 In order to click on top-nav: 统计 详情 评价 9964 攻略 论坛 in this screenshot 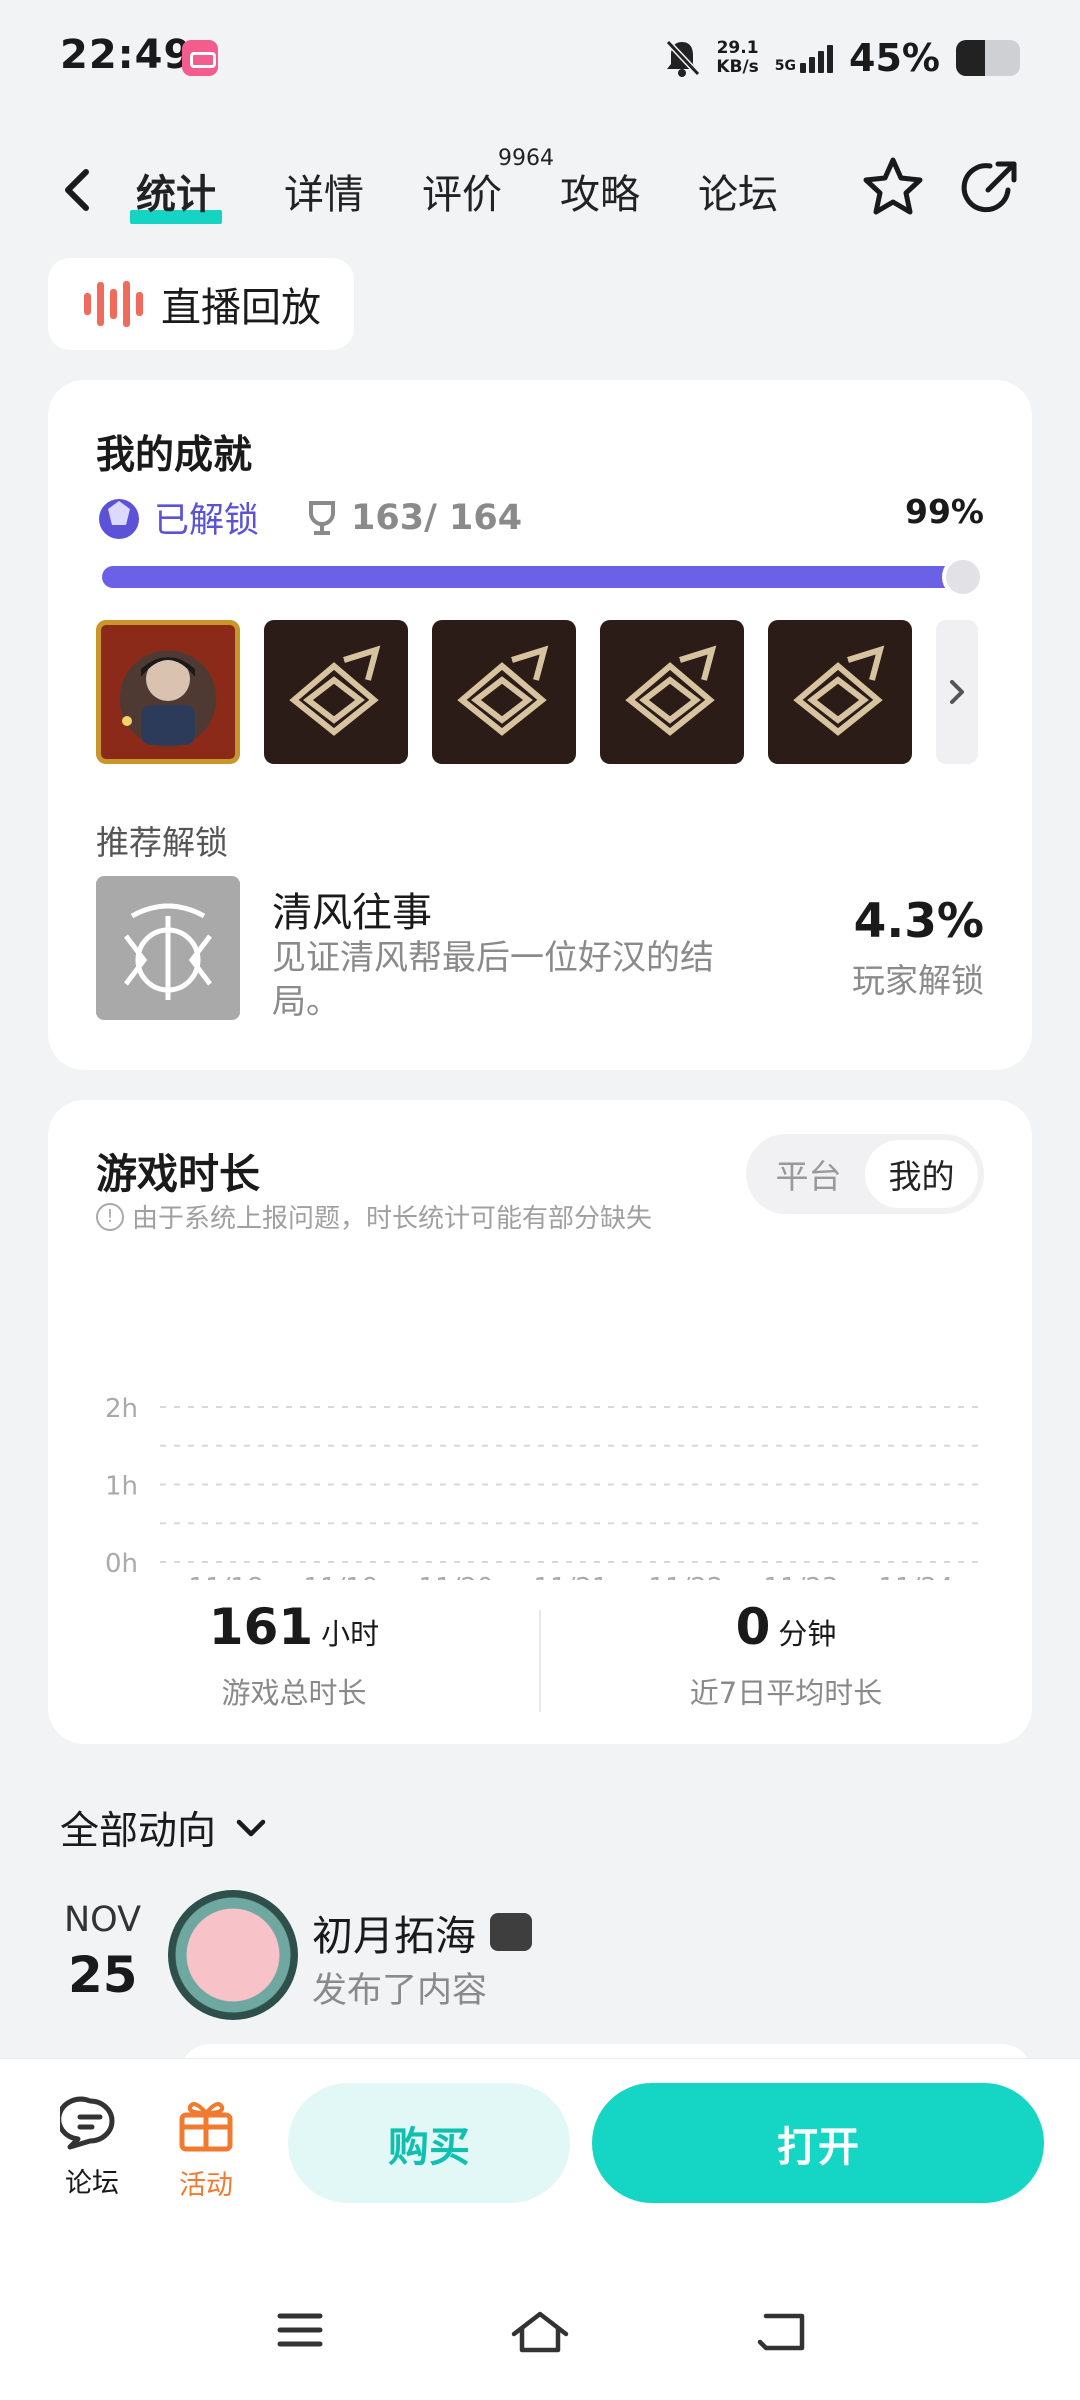, I will do `click(540, 190)`.